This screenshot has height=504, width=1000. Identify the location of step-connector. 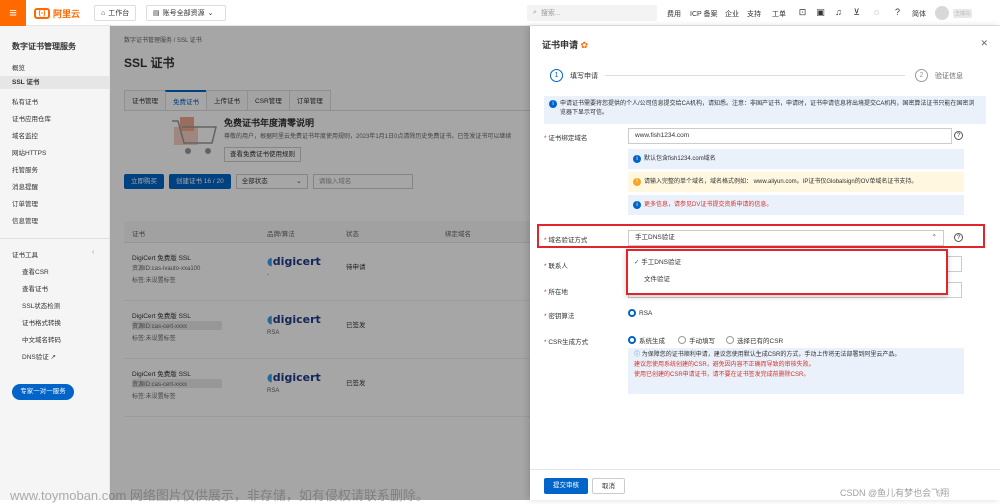
(755, 75).